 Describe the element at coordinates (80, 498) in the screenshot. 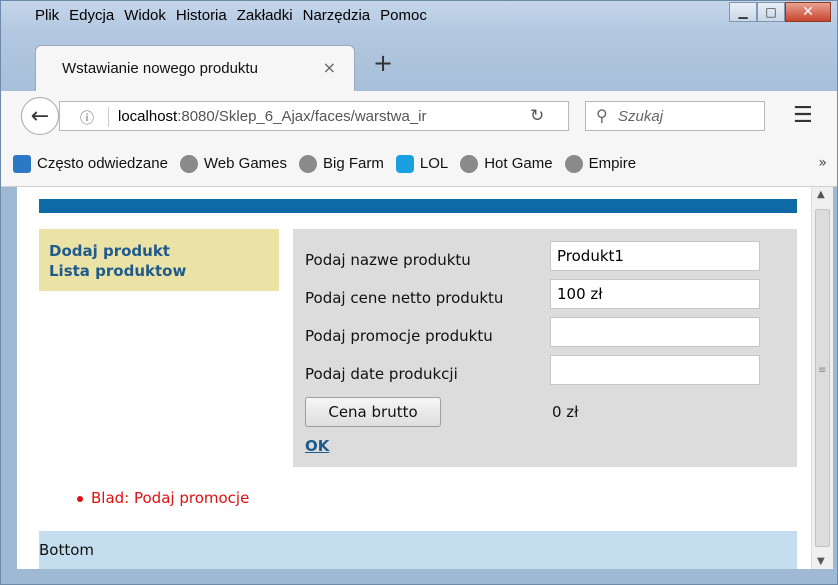

I see `bullet-icon` at that location.